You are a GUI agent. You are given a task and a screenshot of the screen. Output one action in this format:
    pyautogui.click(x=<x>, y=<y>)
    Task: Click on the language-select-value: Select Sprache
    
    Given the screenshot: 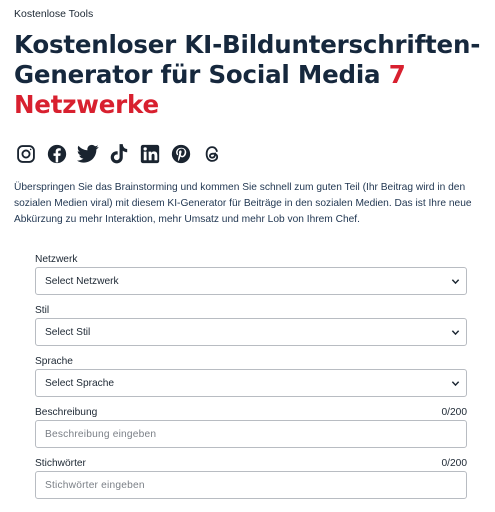 What is the action you would take?
    pyautogui.click(x=80, y=383)
    